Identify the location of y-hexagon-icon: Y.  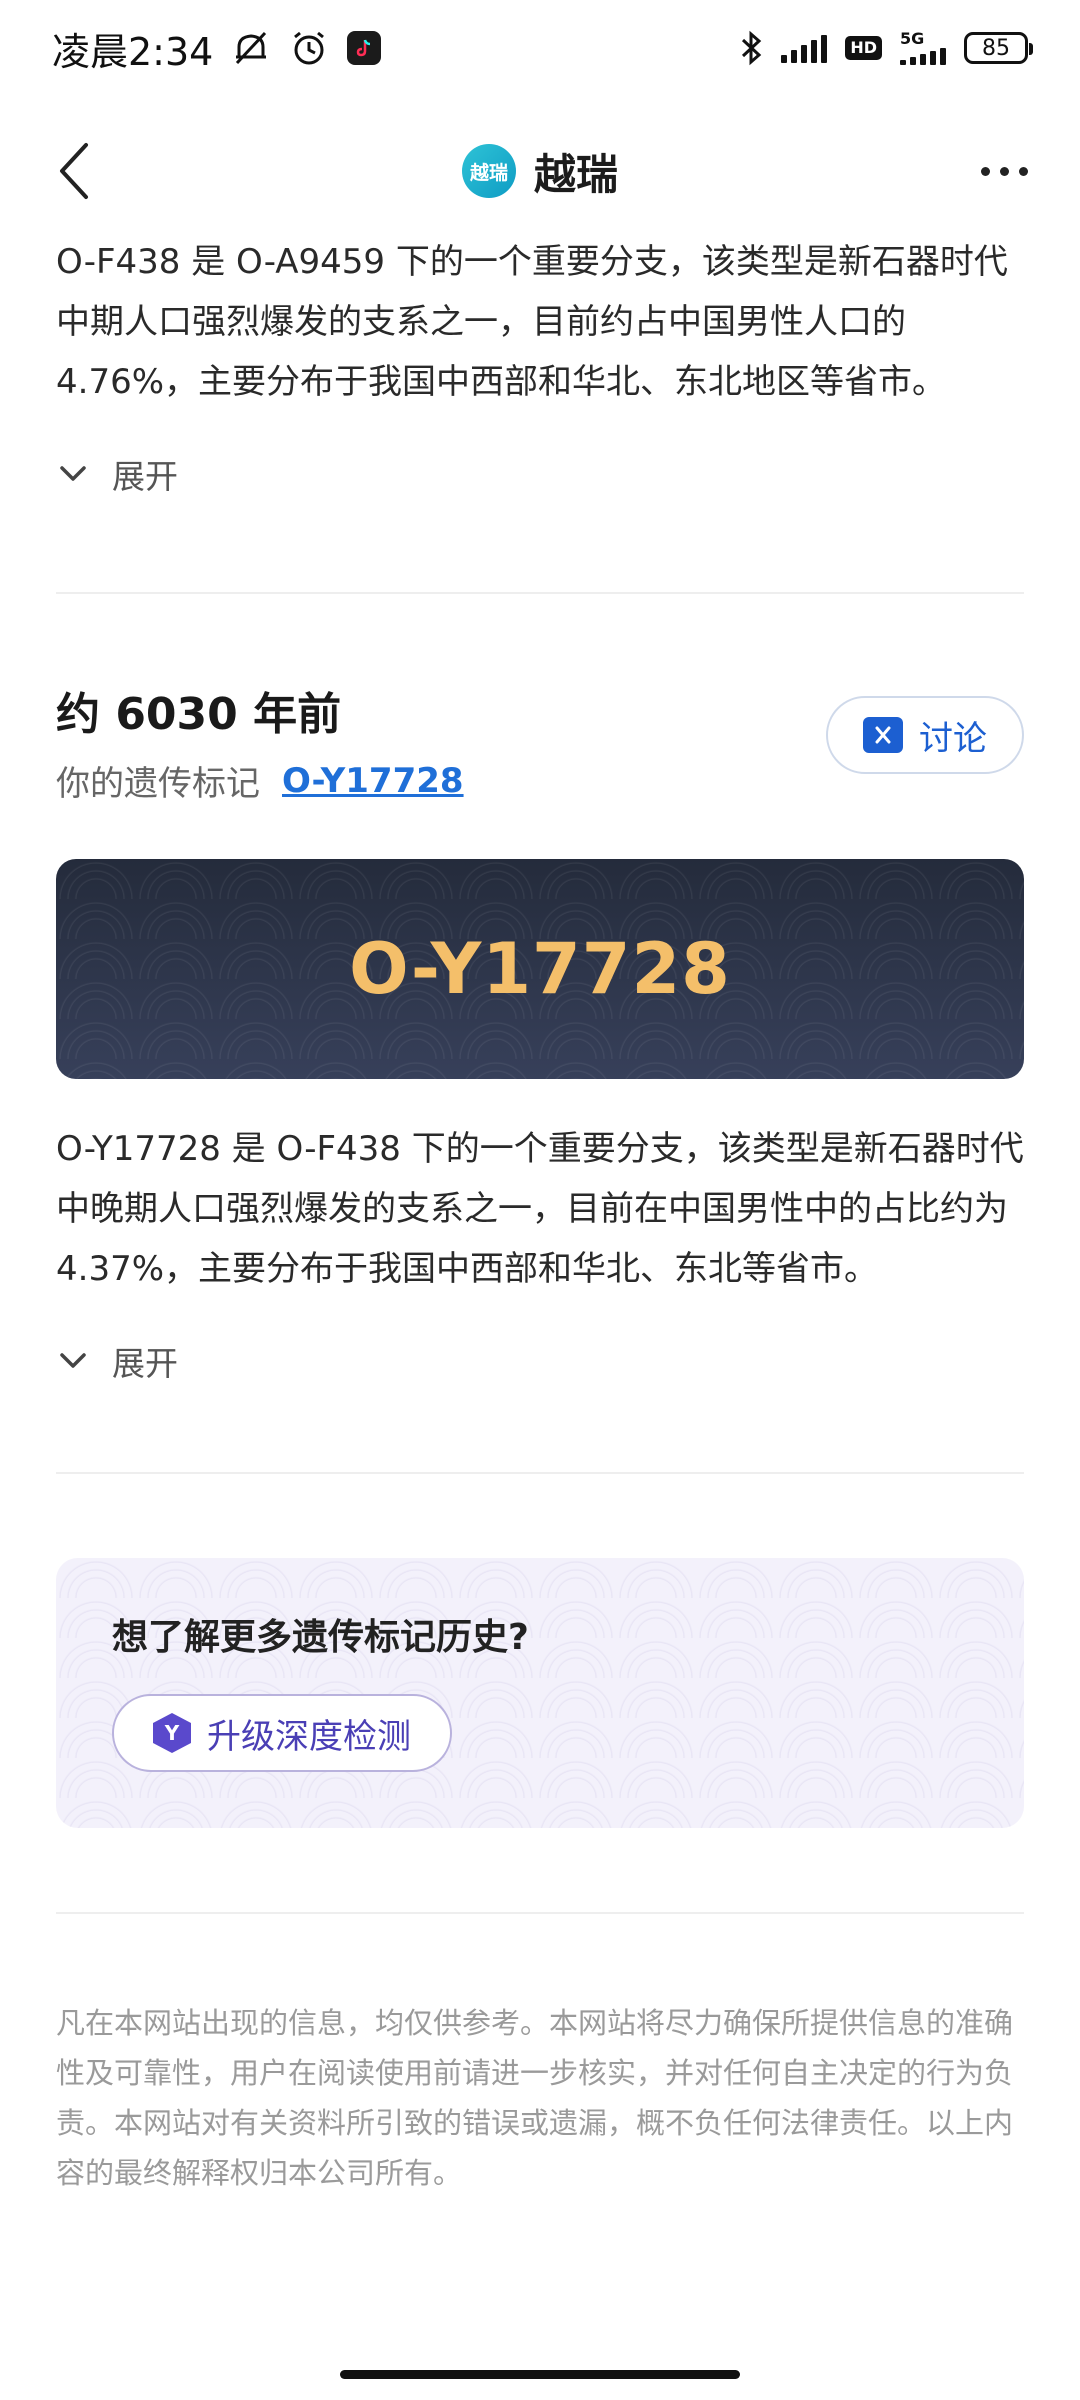
(172, 1733).